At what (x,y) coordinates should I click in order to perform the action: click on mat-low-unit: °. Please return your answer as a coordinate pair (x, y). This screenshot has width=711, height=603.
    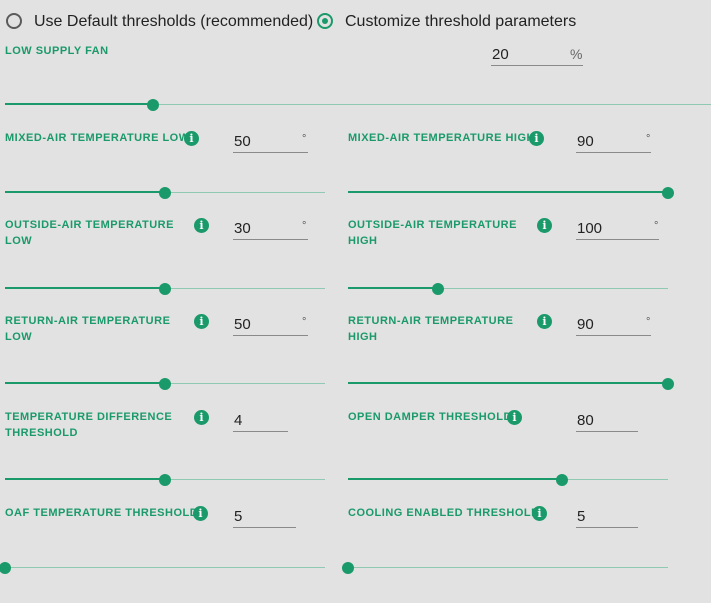
    Looking at the image, I should click on (304, 139).